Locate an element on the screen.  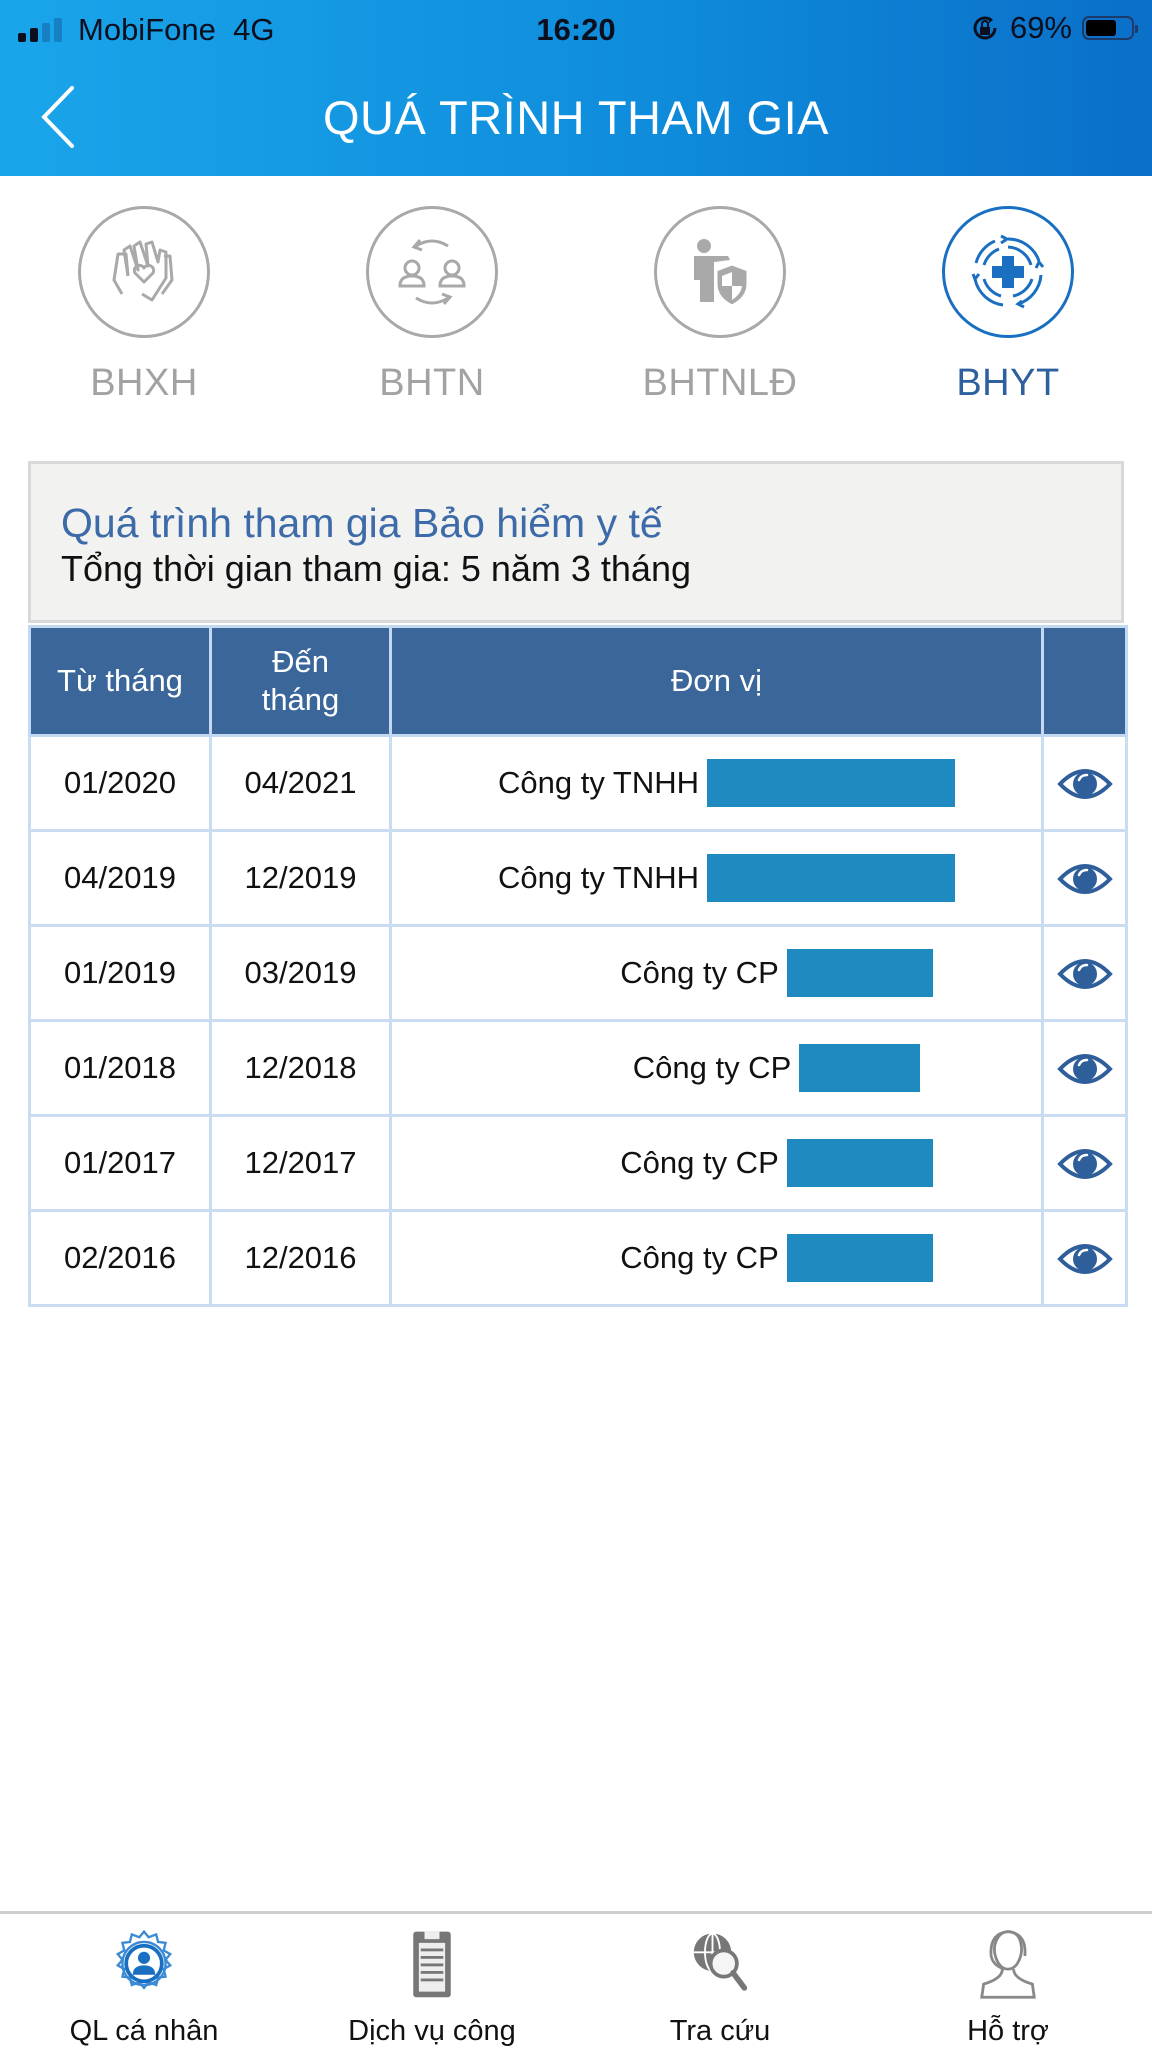
cell-from-month: 01/2019 is located at coordinates (120, 973).